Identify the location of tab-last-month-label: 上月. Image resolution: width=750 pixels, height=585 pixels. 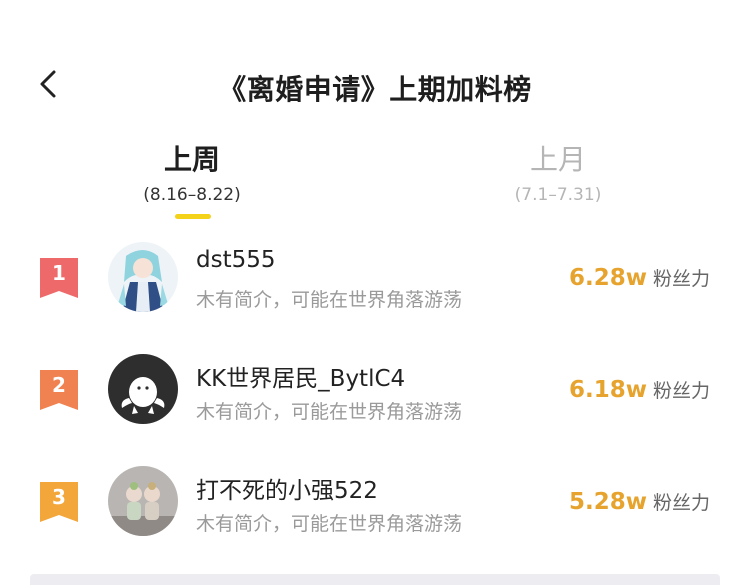
(557, 159).